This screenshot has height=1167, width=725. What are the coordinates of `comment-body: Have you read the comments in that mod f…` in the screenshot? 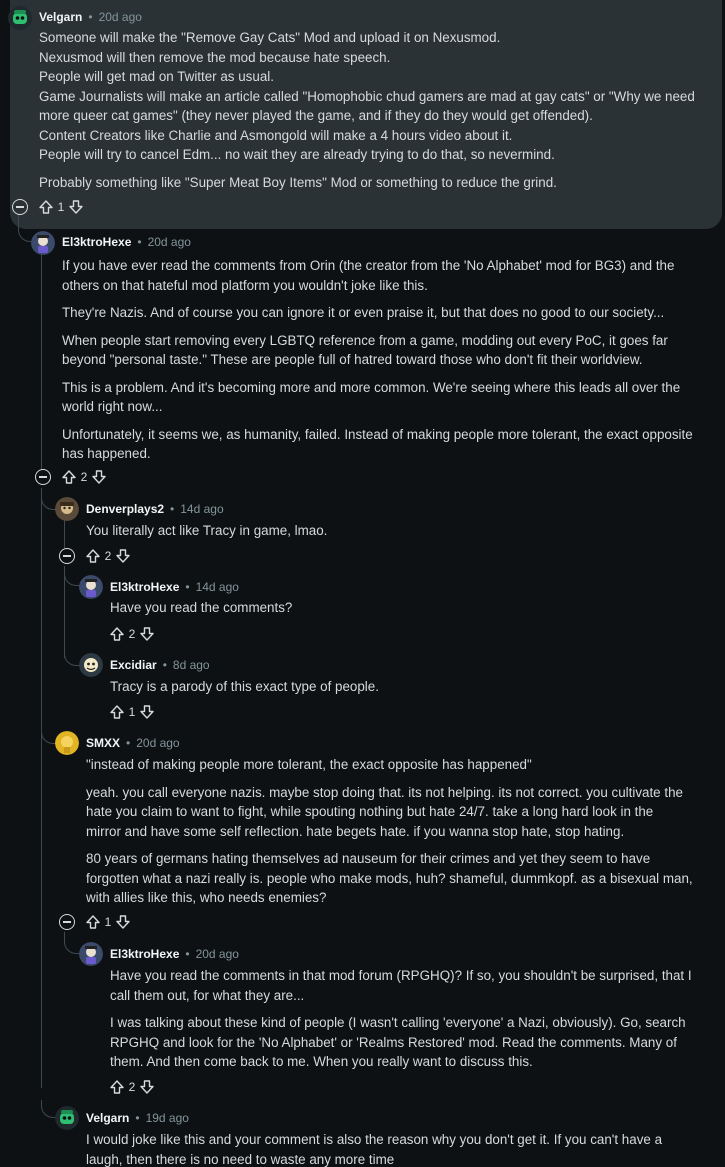 It's located at (415, 1019).